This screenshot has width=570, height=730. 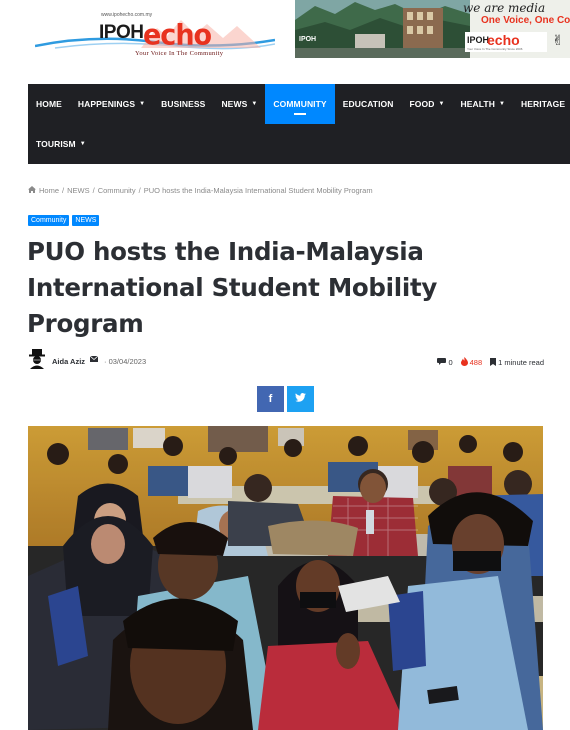 I want to click on nav-item-food: FOOD ▼, so click(x=427, y=104).